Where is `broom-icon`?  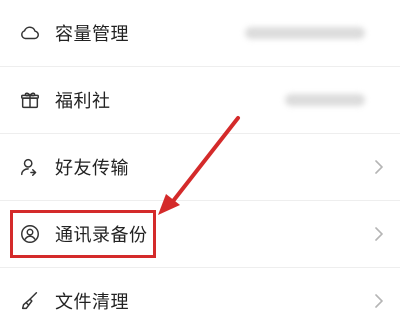 broom-icon is located at coordinates (30, 301).